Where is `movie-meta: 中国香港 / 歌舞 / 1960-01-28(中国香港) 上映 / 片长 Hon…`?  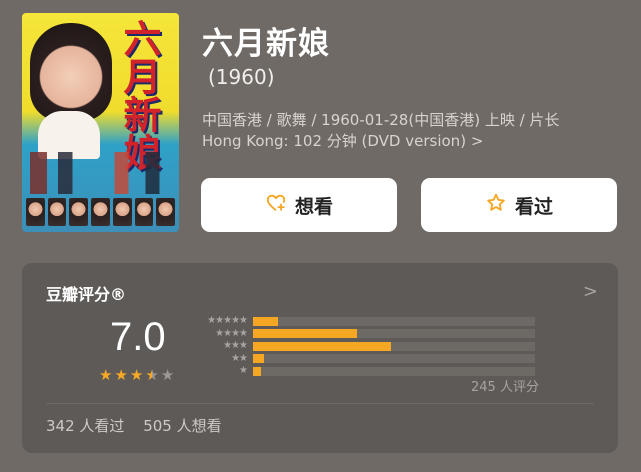
movie-meta: 中国香港 / 歌舞 / 1960-01-28(中国香港) 上映 / 片长 Hon… is located at coordinates (412, 131).